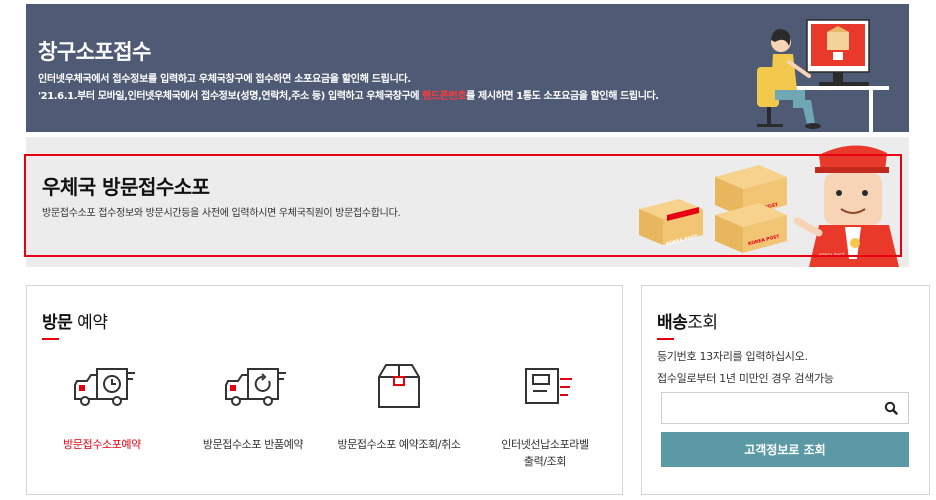  I want to click on customer-info-lookup-button: 고객정보로 조회, so click(785, 449).